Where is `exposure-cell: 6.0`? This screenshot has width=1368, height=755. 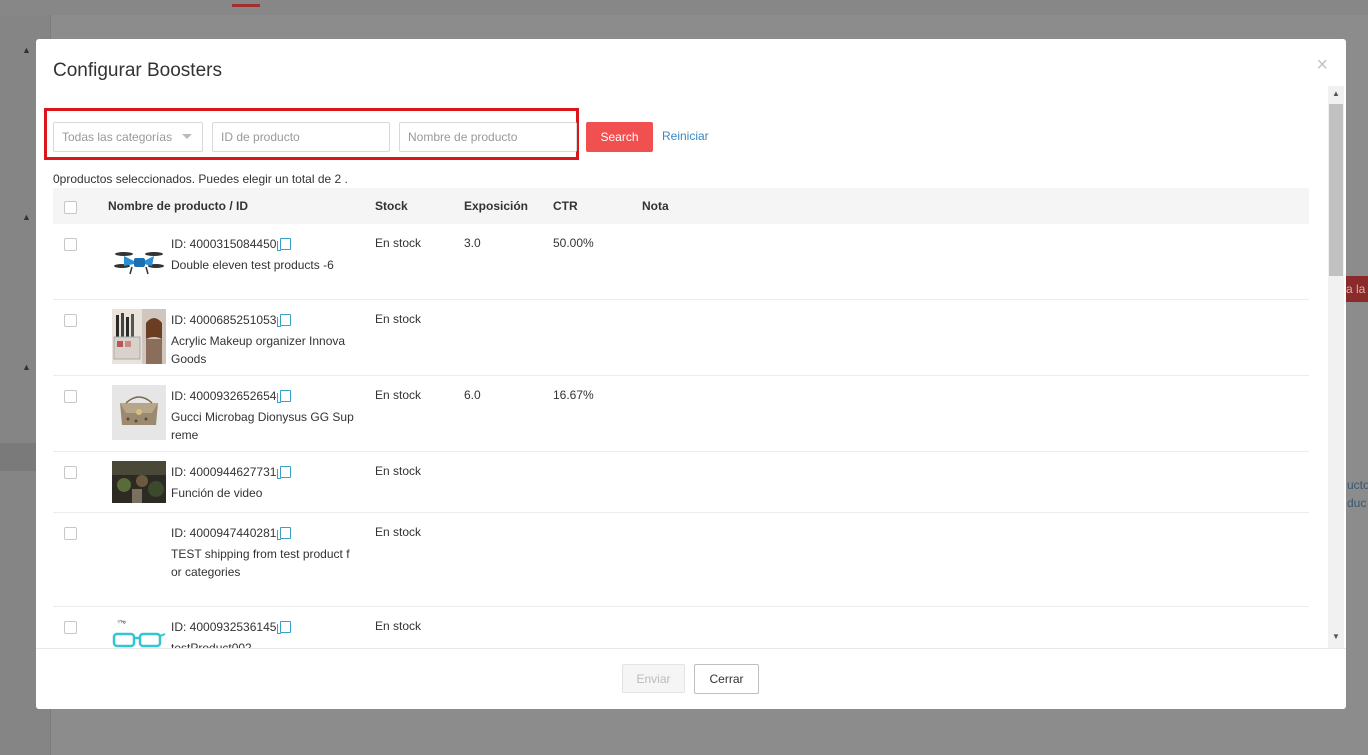
exposure-cell: 6.0 is located at coordinates (472, 395).